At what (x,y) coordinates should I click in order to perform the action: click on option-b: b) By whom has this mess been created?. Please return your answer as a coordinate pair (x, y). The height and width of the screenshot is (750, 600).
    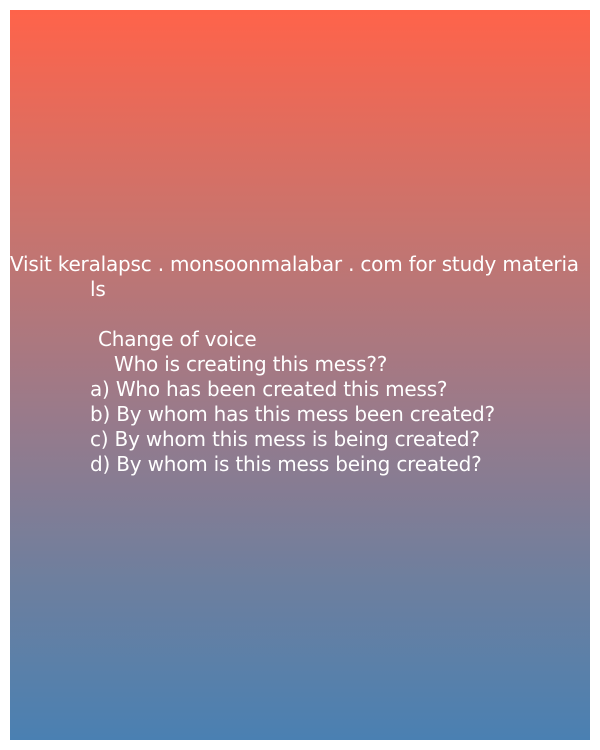
    Looking at the image, I should click on (292, 414).